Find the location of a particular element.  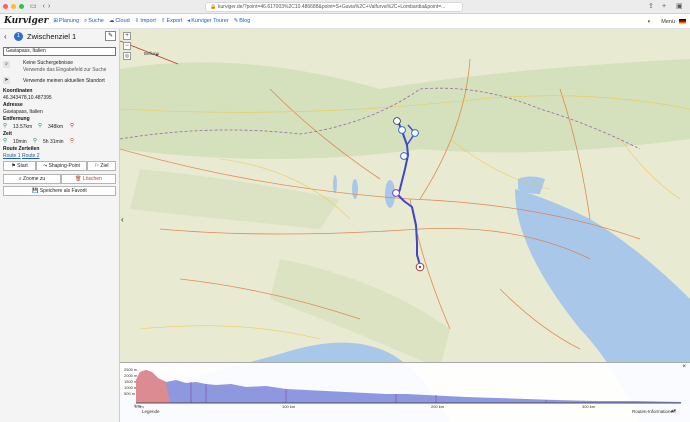

forward-icon: › is located at coordinates (49, 7).